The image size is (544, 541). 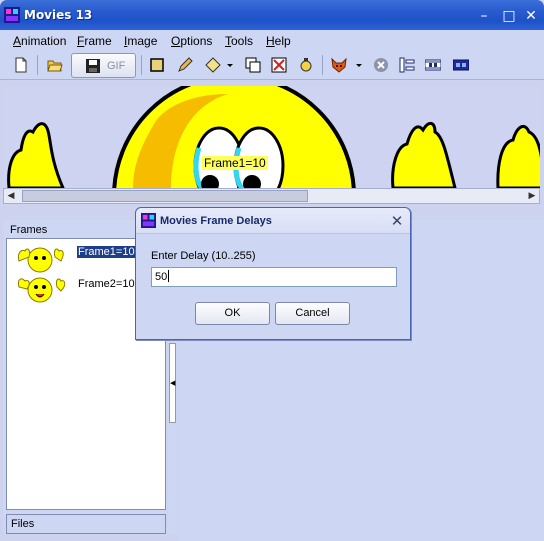 What do you see at coordinates (55, 65) in the screenshot?
I see `open-folder-icon` at bounding box center [55, 65].